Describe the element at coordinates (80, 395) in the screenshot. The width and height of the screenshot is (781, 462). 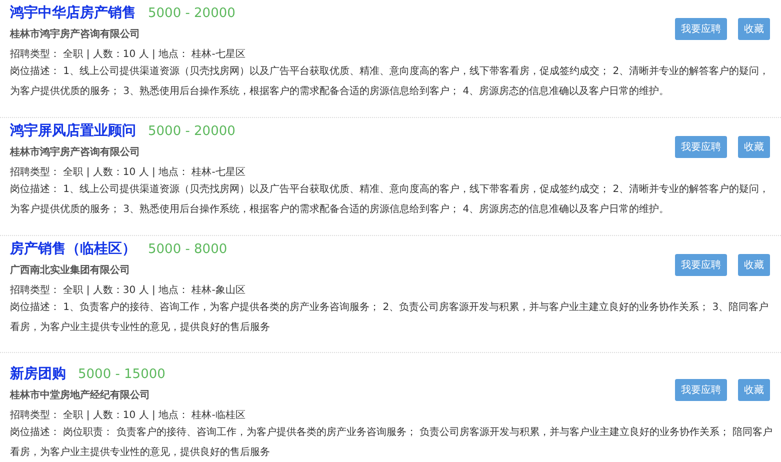
I see `company-name: 桂林市中堂房地产经纪有限公司` at that location.